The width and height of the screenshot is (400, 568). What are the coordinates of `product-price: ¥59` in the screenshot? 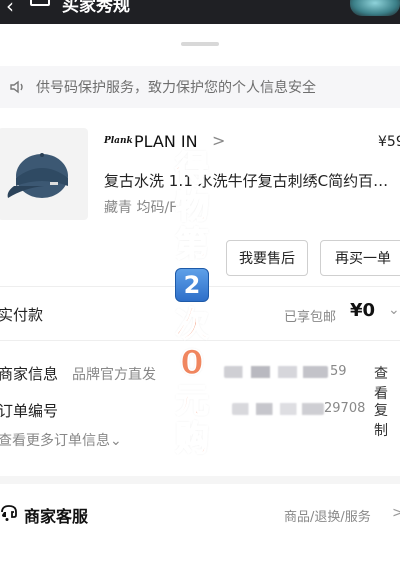 It's located at (389, 142).